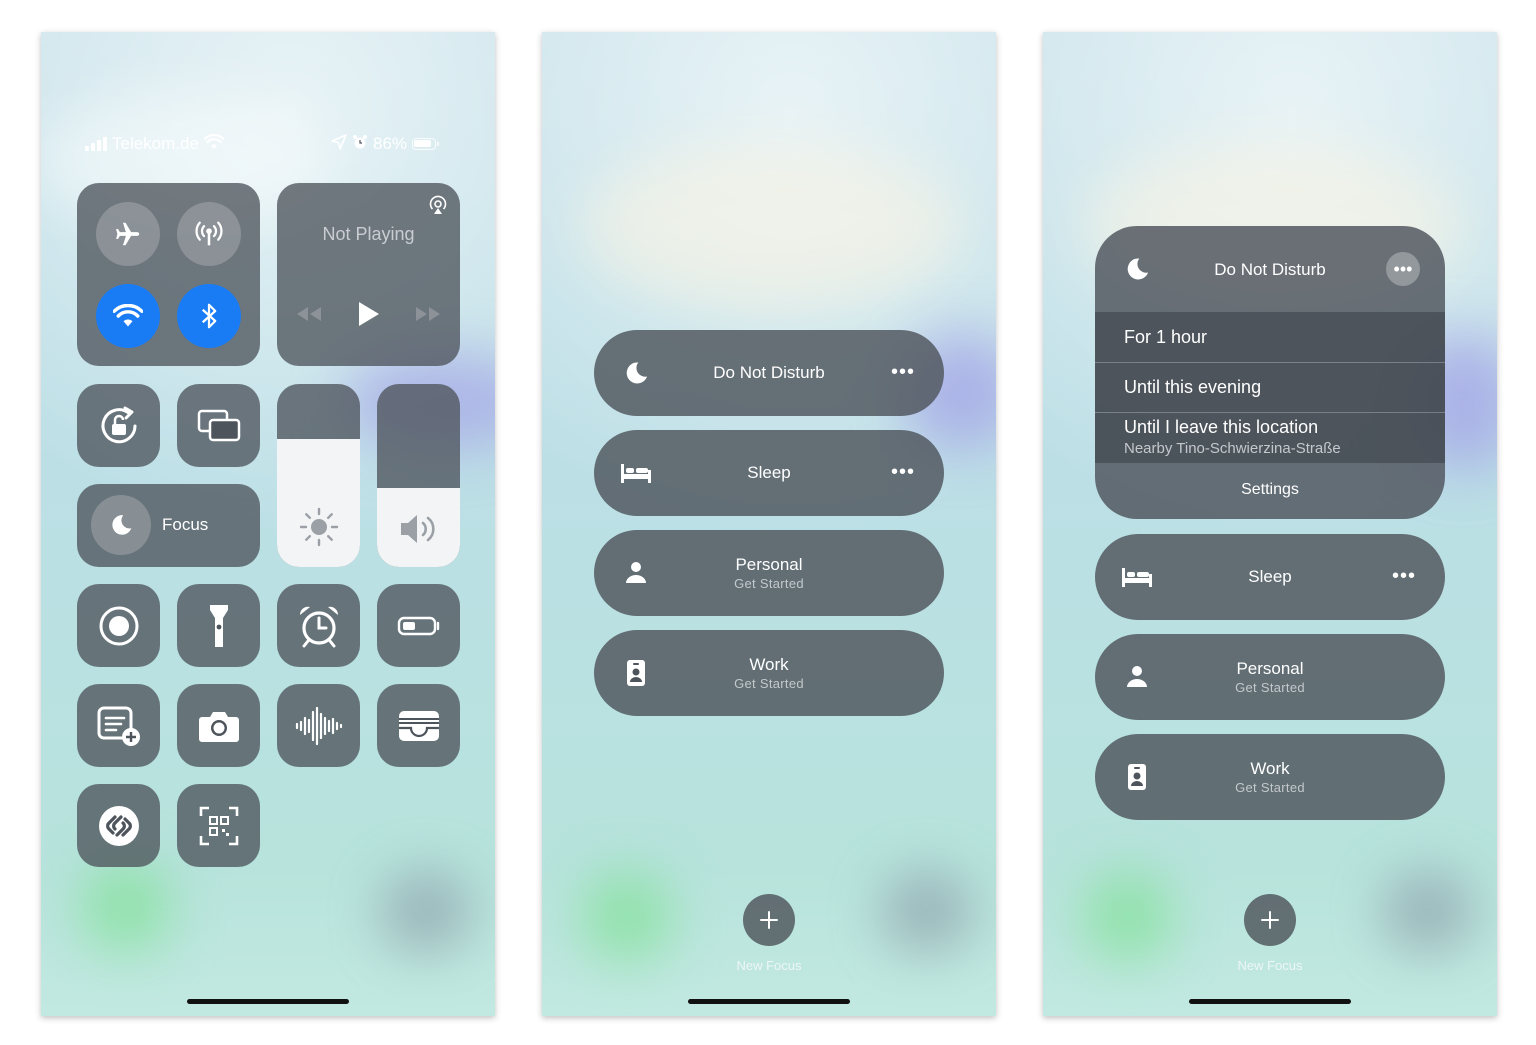 The height and width of the screenshot is (1045, 1536). I want to click on shazam-icon, so click(118, 825).